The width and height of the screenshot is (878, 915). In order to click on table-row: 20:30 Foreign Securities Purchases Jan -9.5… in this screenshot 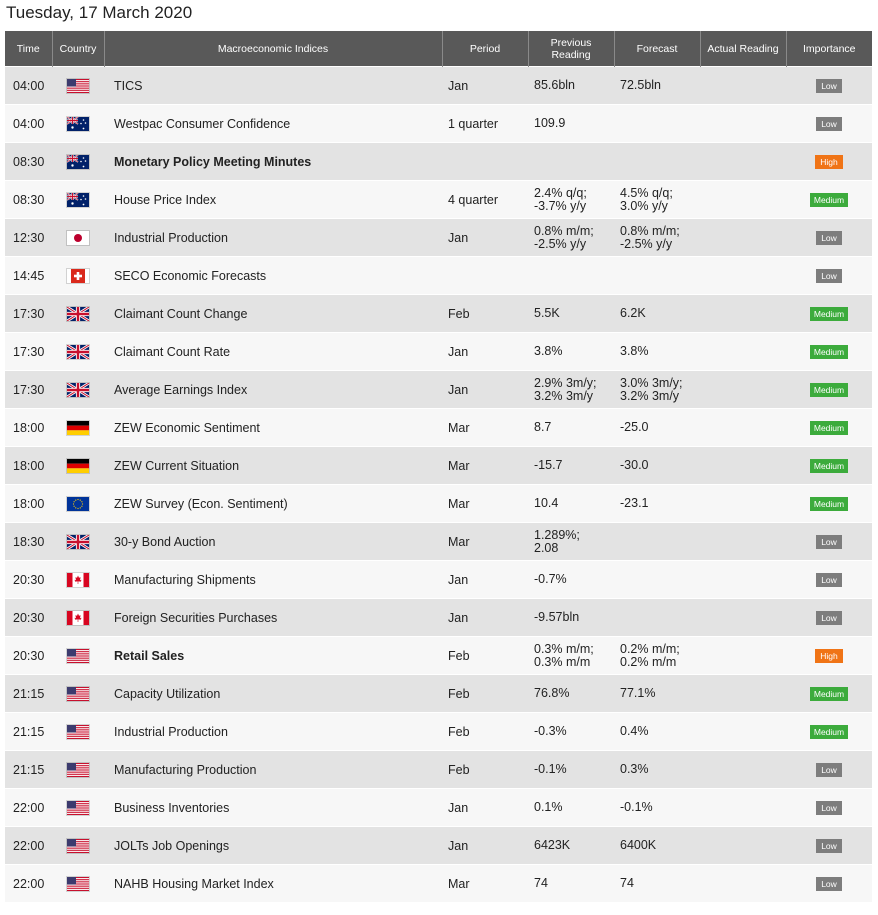, I will do `click(438, 617)`.